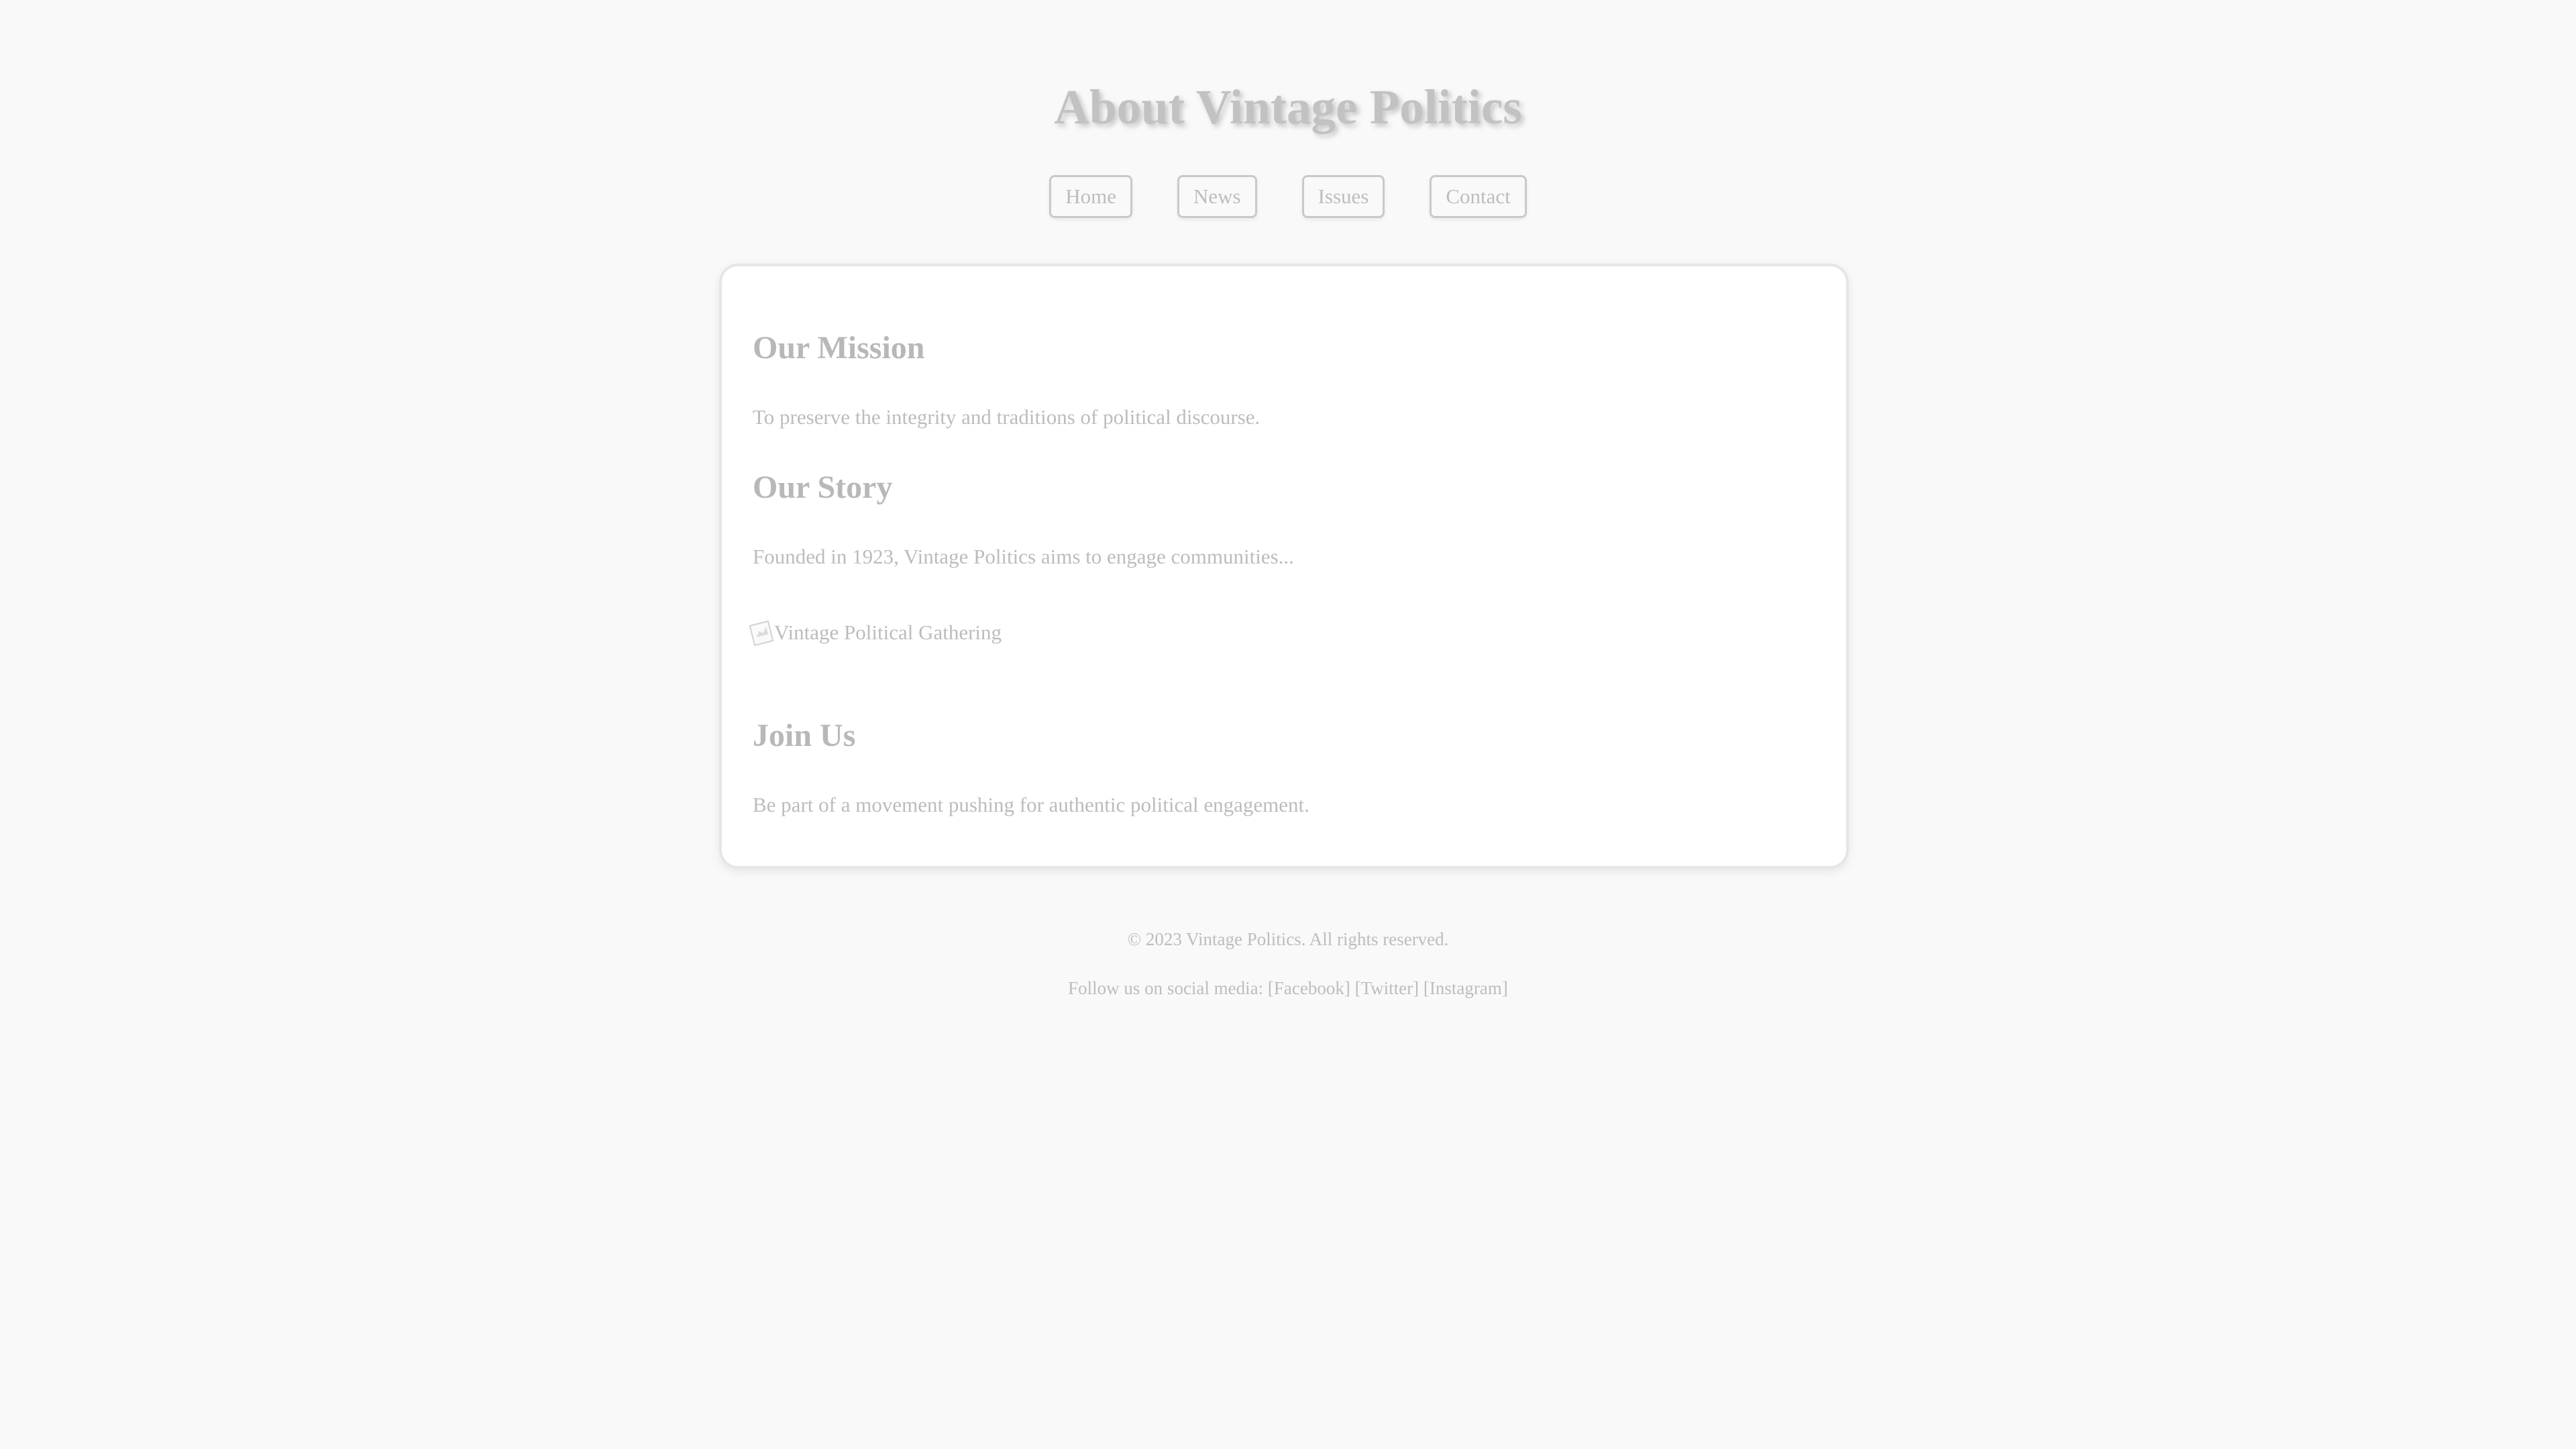 The height and width of the screenshot is (1449, 2576). I want to click on nav-contact-button: Contact, so click(1478, 196).